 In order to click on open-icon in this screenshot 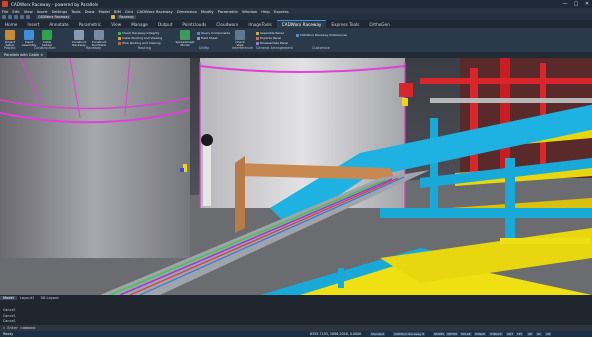, I will do `click(10, 17)`.